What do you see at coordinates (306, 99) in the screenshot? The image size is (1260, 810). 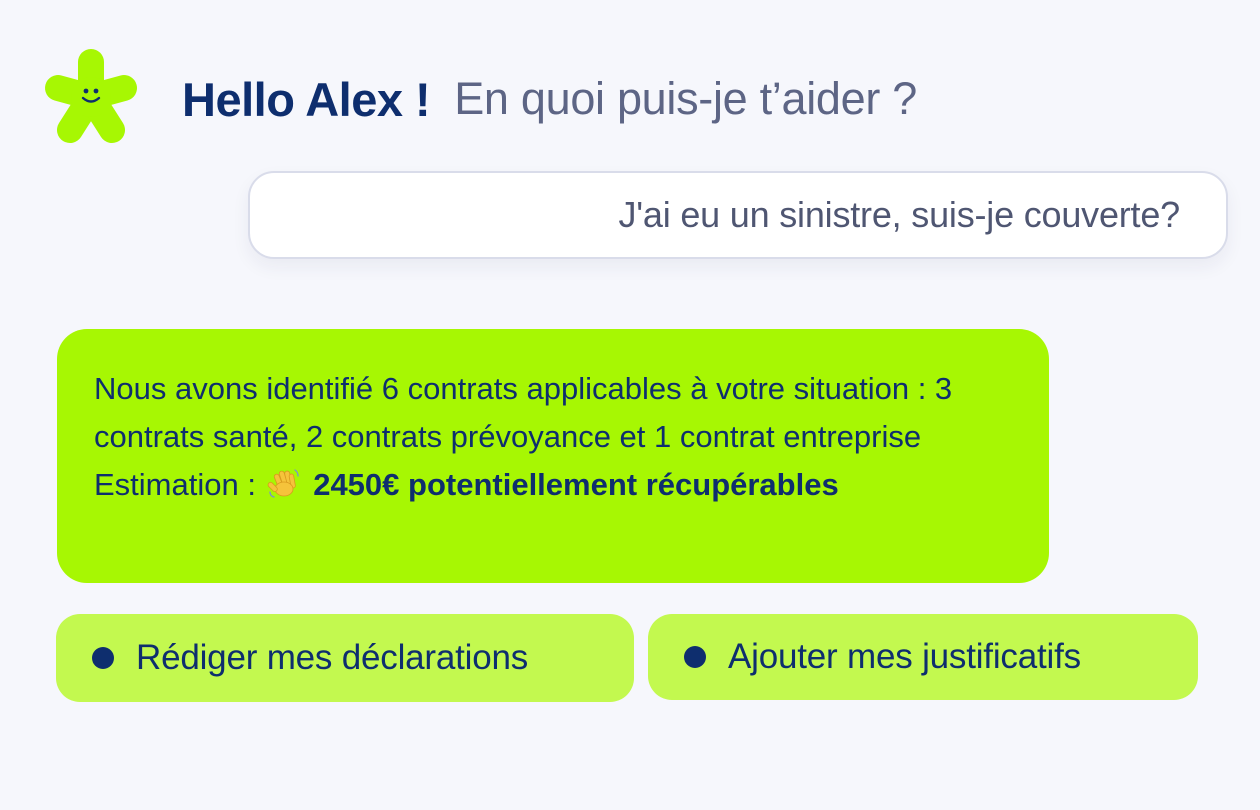 I see `greeting-name: Hello Alex !` at bounding box center [306, 99].